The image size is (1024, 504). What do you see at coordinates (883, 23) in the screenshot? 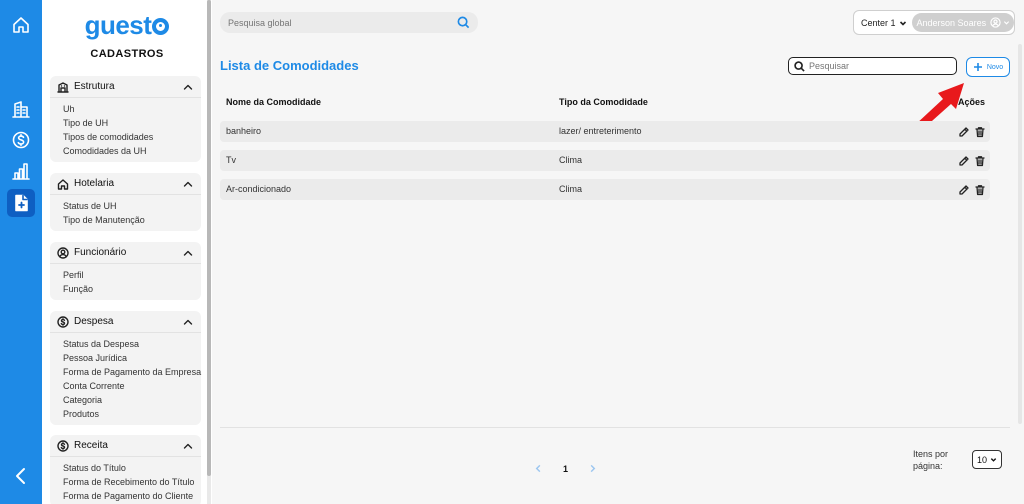
I see `center-select: Center 1` at bounding box center [883, 23].